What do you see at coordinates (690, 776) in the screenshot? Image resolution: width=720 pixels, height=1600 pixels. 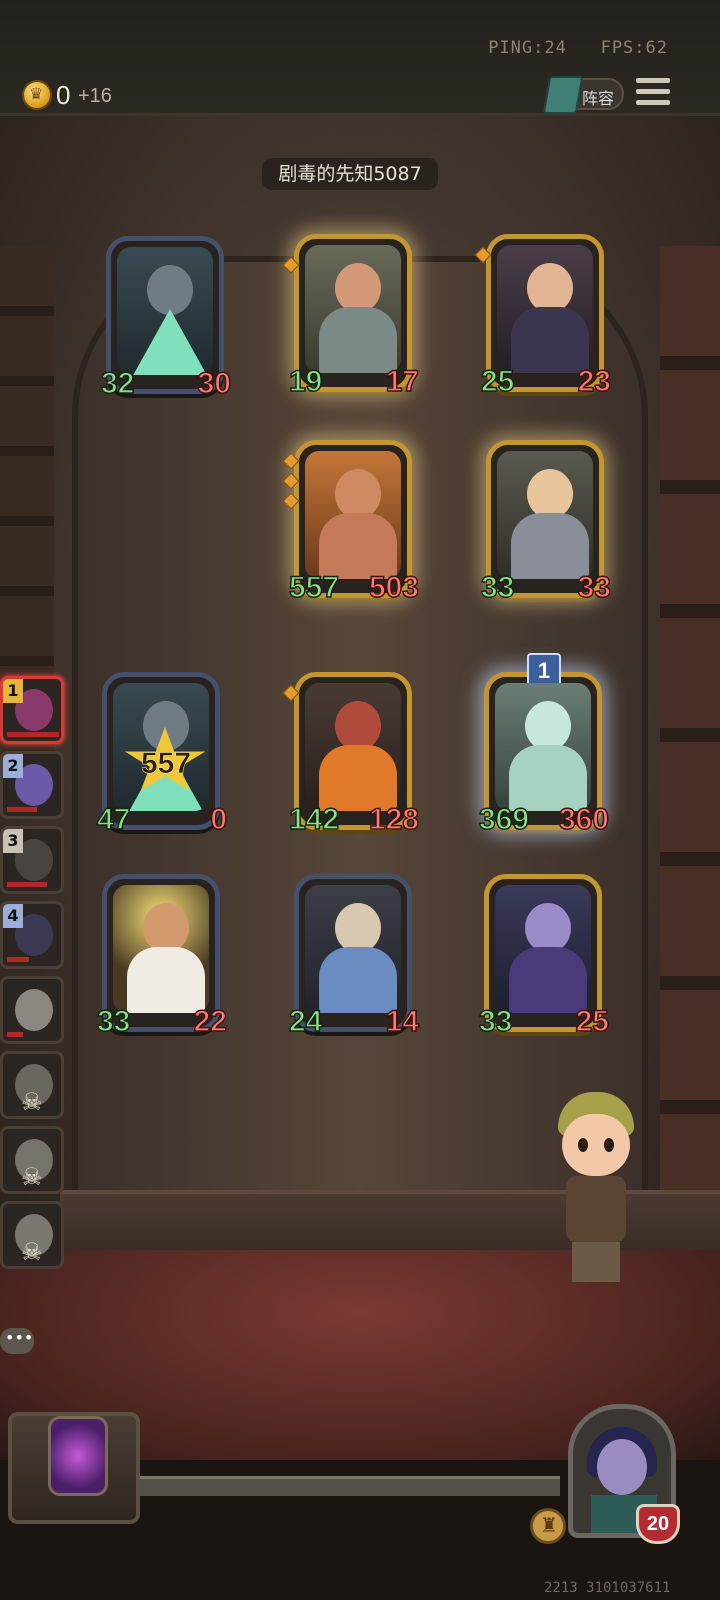 I see `bookshelf-right` at bounding box center [690, 776].